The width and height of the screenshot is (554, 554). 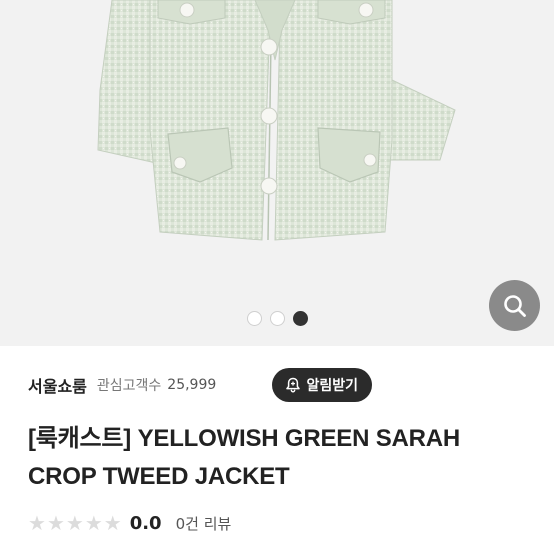 I want to click on alarm-subscribe-button: 알림받기, so click(x=322, y=385).